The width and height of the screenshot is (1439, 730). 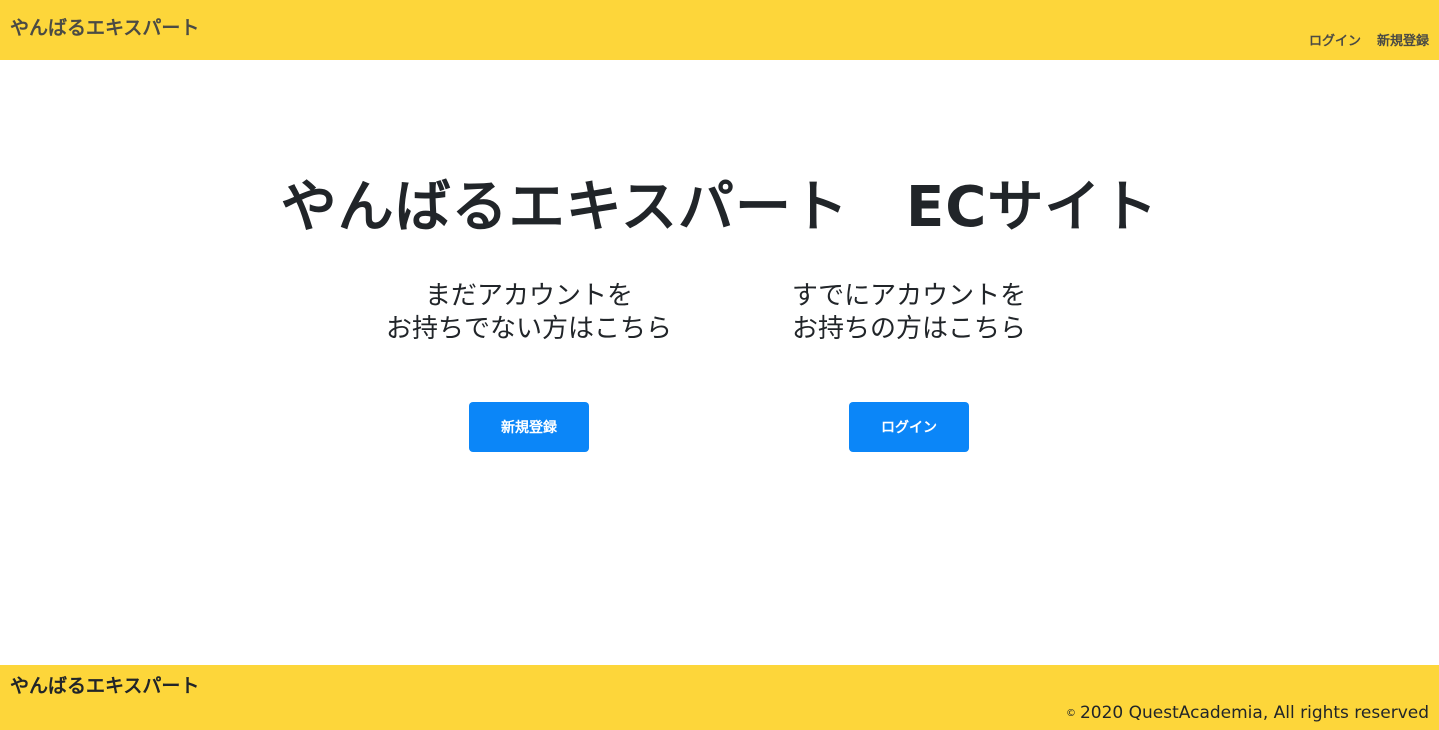 What do you see at coordinates (909, 313) in the screenshot?
I see `login-prompt: すでにアカウントを お持ちの方はこちら` at bounding box center [909, 313].